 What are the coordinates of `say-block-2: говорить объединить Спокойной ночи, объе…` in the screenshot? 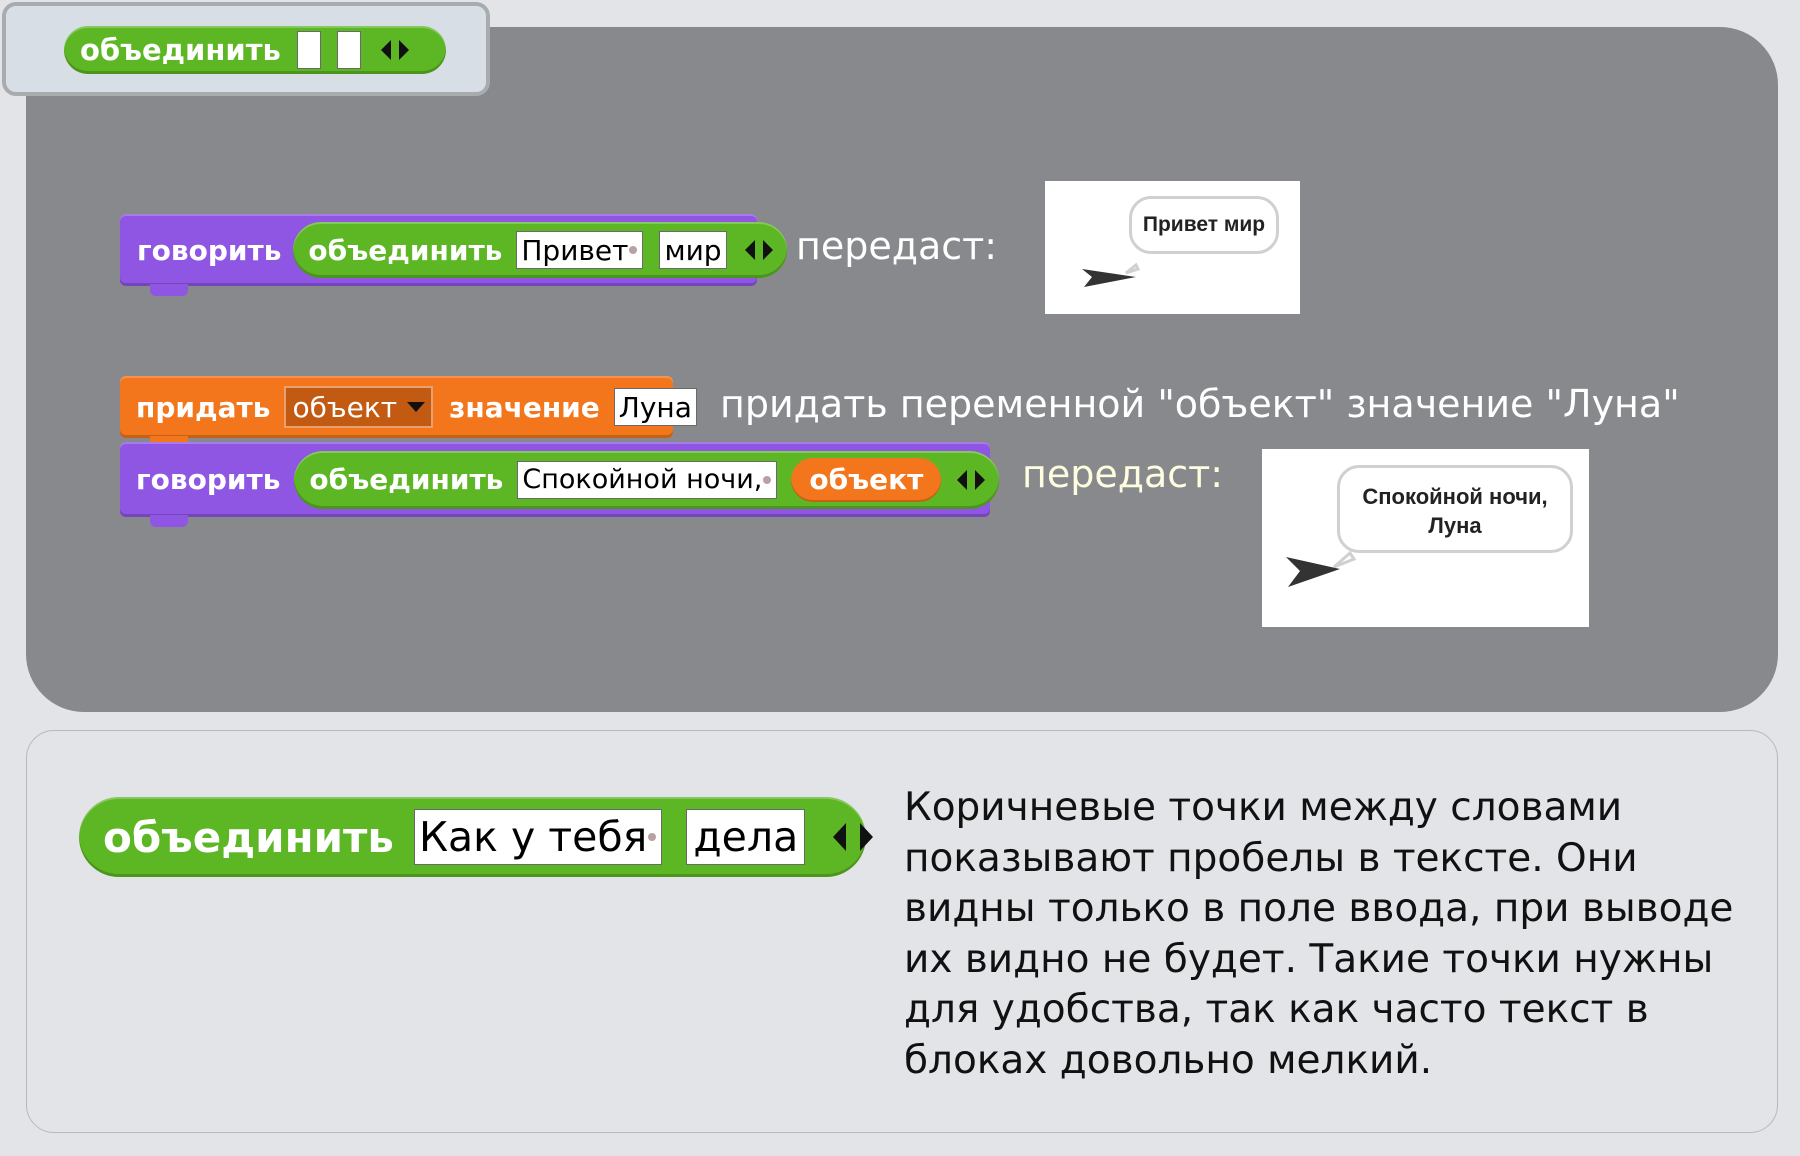 It's located at (560, 484).